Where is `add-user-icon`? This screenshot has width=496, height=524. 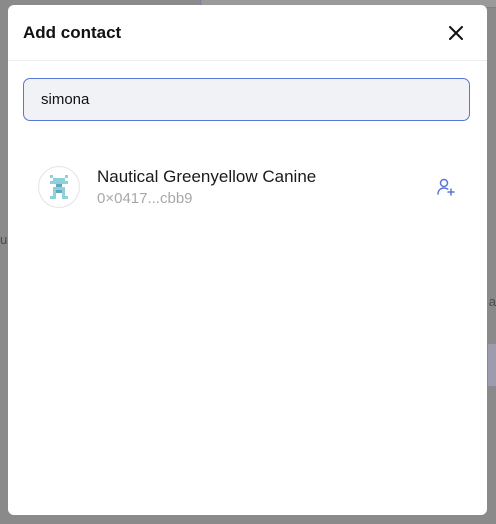 add-user-icon is located at coordinates (446, 187).